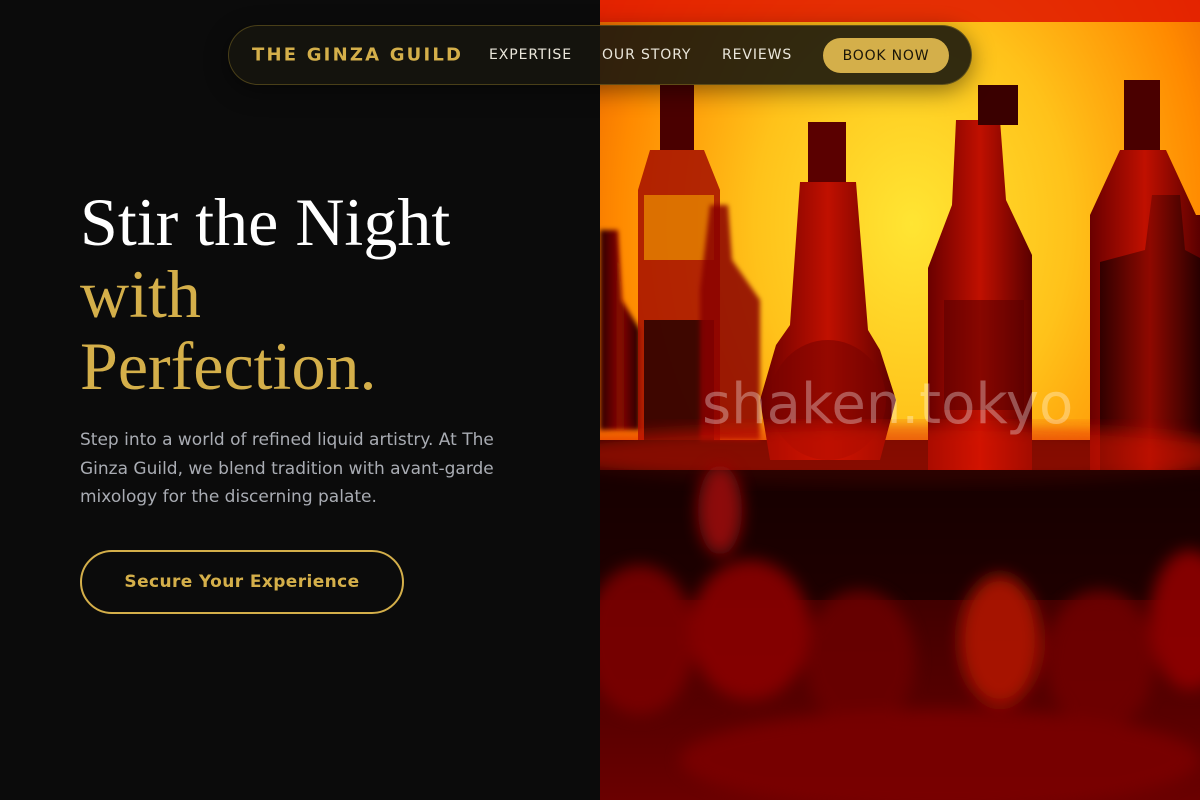 The image size is (1200, 800). I want to click on book-now-button: BOOK NOW, so click(886, 55).